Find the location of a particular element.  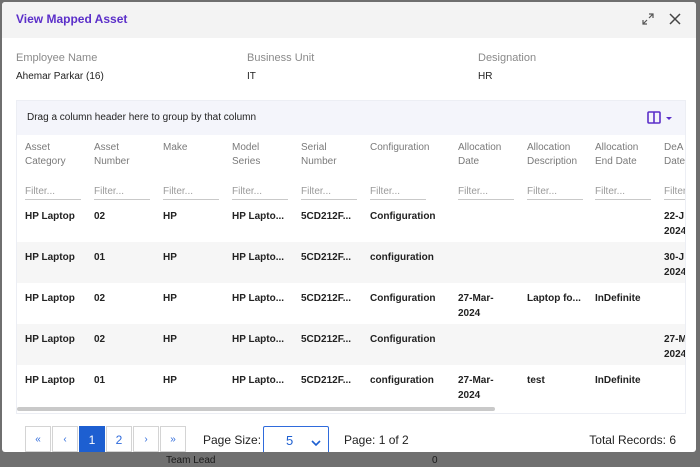

column-header-label: Asset is located at coordinates (38, 147).